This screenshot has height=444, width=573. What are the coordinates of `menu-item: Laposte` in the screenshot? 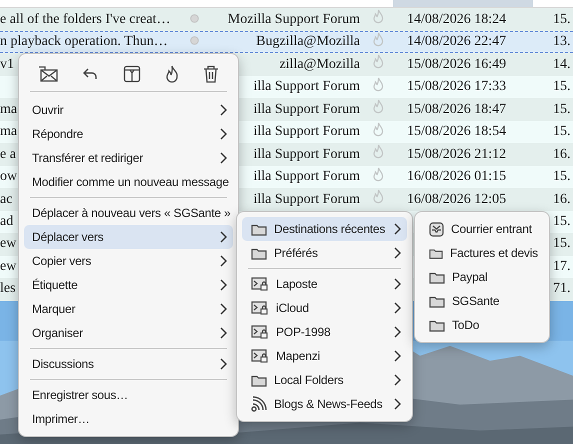 It's located at (324, 284).